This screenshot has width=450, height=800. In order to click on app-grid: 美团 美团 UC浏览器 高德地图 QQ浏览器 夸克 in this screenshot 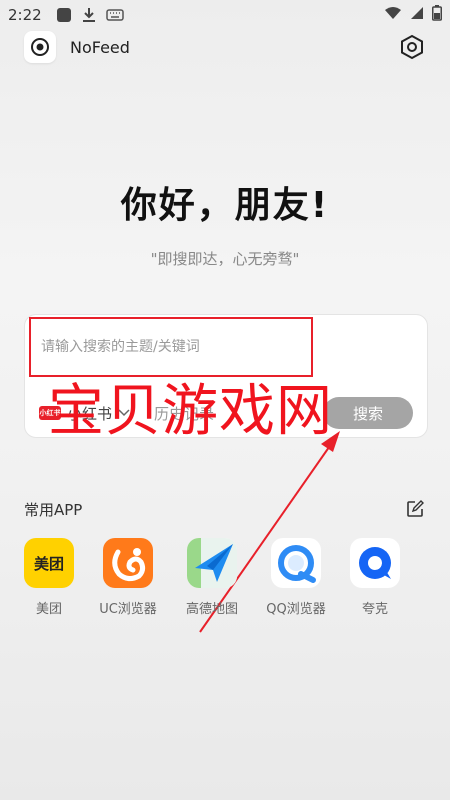, I will do `click(225, 583)`.